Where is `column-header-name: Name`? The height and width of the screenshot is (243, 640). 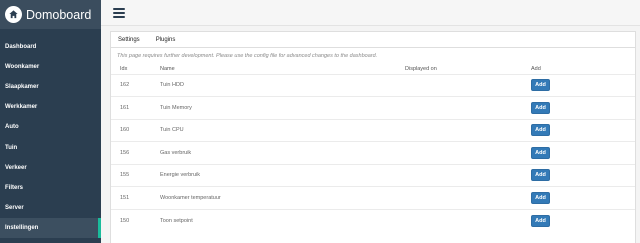
column-header-name: Name is located at coordinates (167, 68).